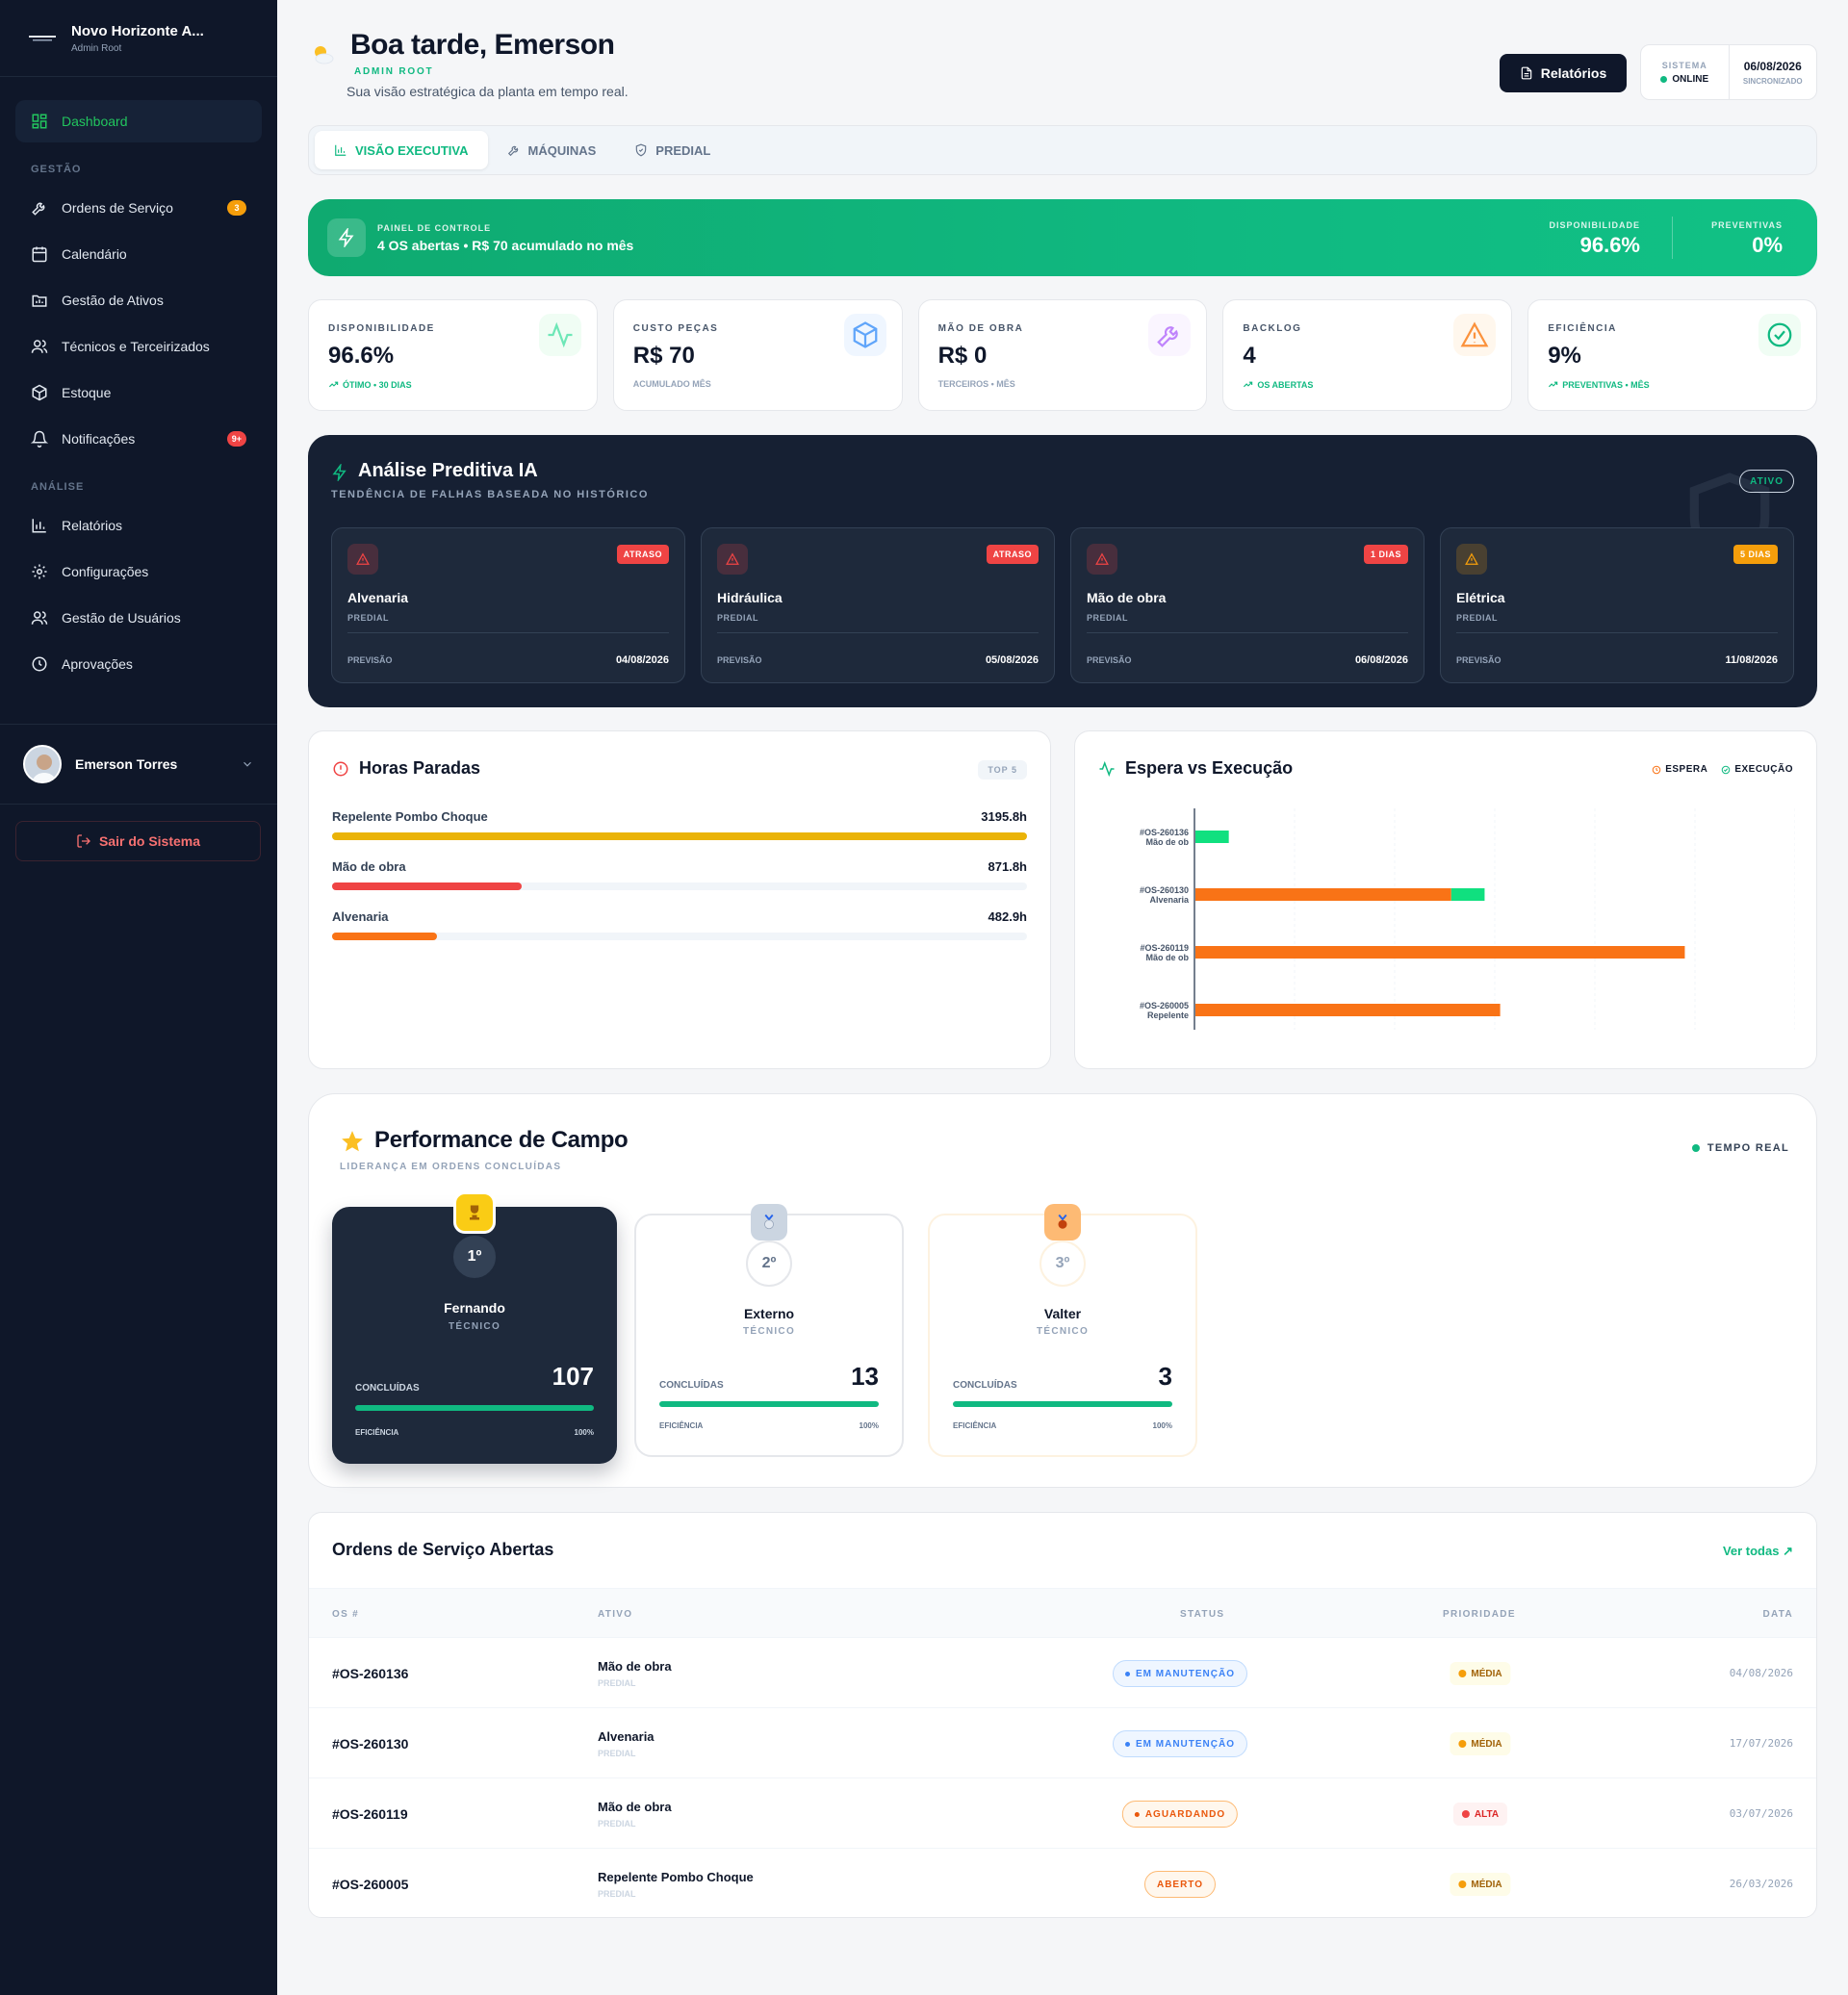  Describe the element at coordinates (1367, 355) in the screenshot. I see `kpi-backlog: BACKLOG 4 OS ABERTAS` at that location.